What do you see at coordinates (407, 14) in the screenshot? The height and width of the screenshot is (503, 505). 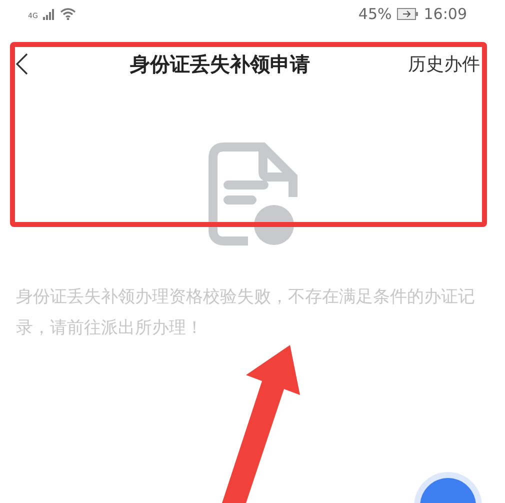 I see `battery-icon` at bounding box center [407, 14].